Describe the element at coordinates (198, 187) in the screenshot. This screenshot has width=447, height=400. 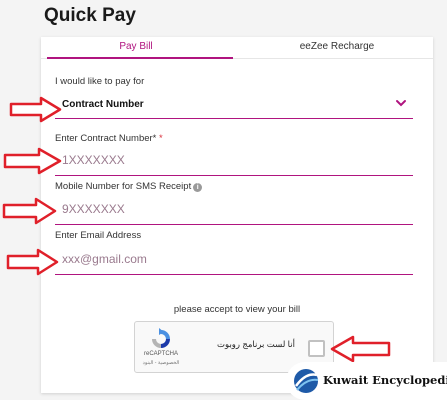
I see `info-icon: i` at that location.